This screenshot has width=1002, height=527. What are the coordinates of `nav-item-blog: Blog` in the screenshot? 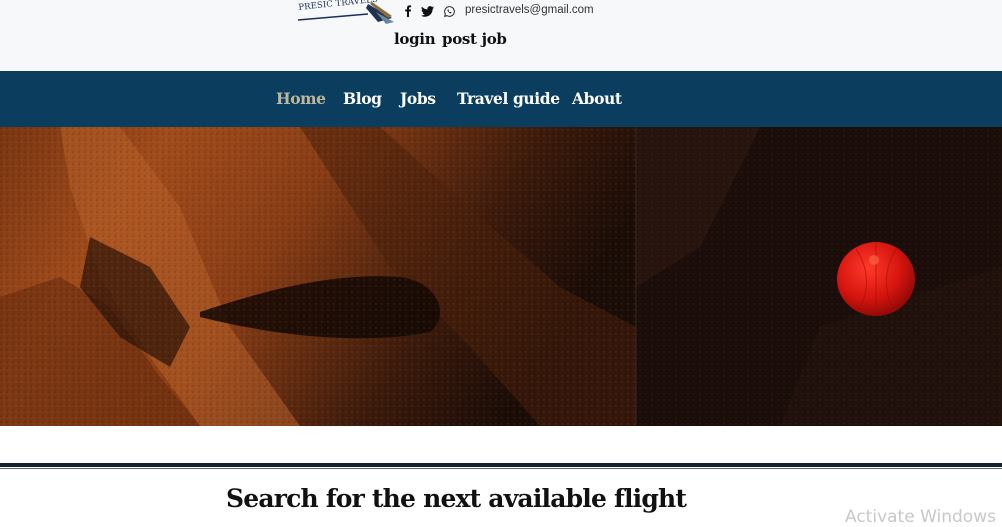 It's located at (362, 98).